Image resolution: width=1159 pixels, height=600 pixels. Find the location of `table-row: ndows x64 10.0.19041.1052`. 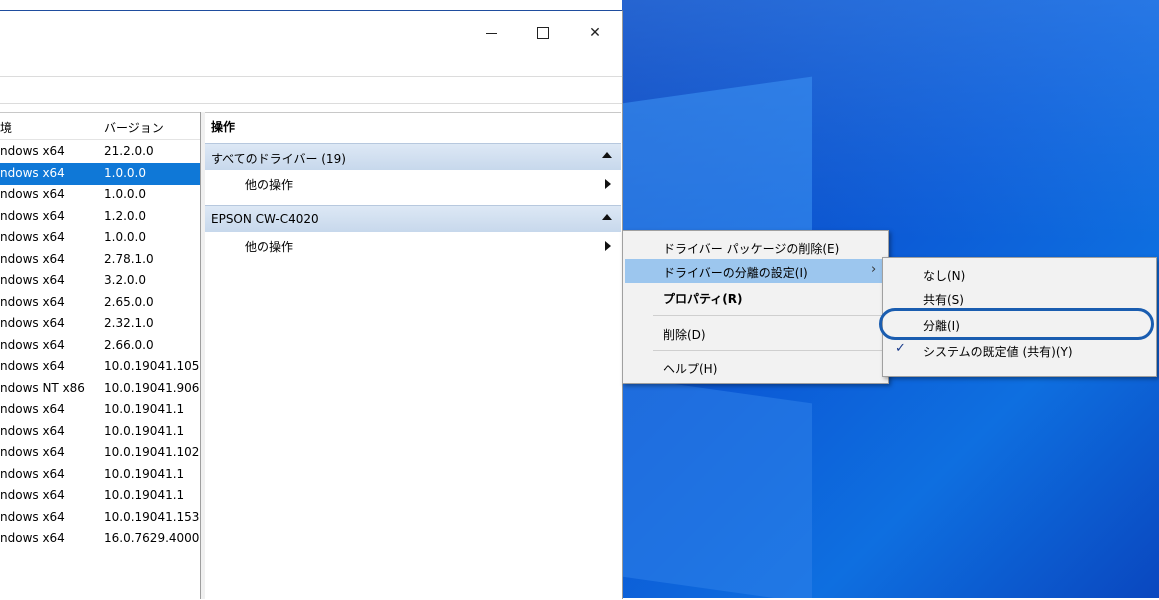

table-row: ndows x64 10.0.19041.1052 is located at coordinates (103, 367).